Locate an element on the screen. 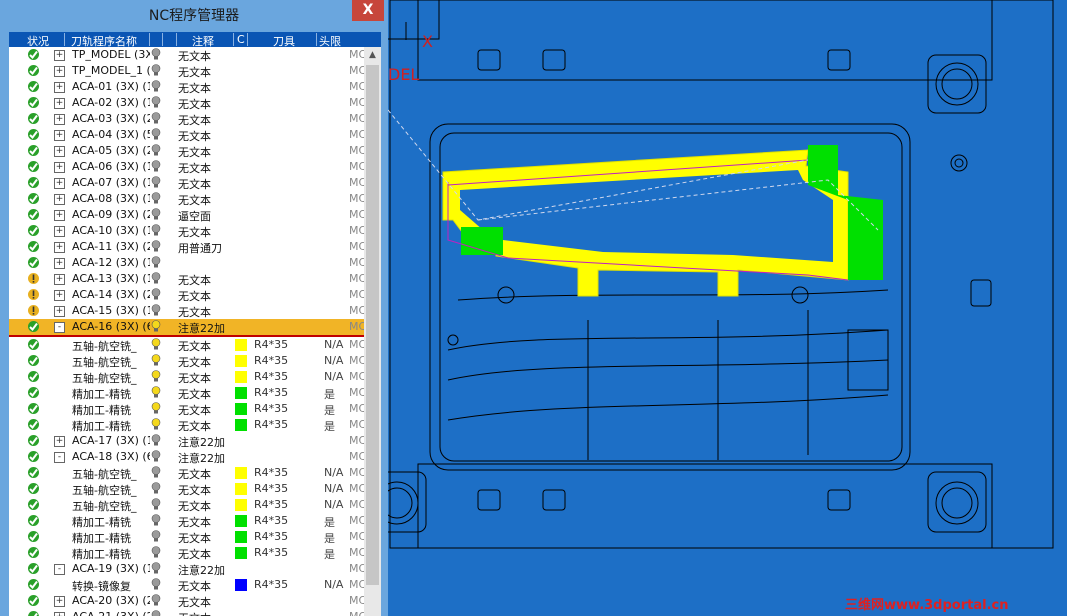 The height and width of the screenshot is (616, 1067). vertical-scrollbar: ▲ is located at coordinates (372, 331).